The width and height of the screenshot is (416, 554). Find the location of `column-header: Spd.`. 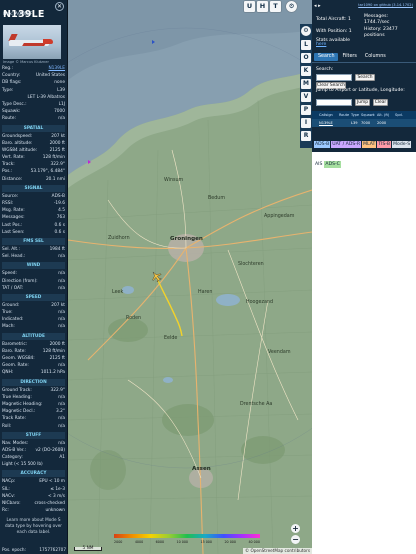

column-header: Spd. is located at coordinates (400, 115).